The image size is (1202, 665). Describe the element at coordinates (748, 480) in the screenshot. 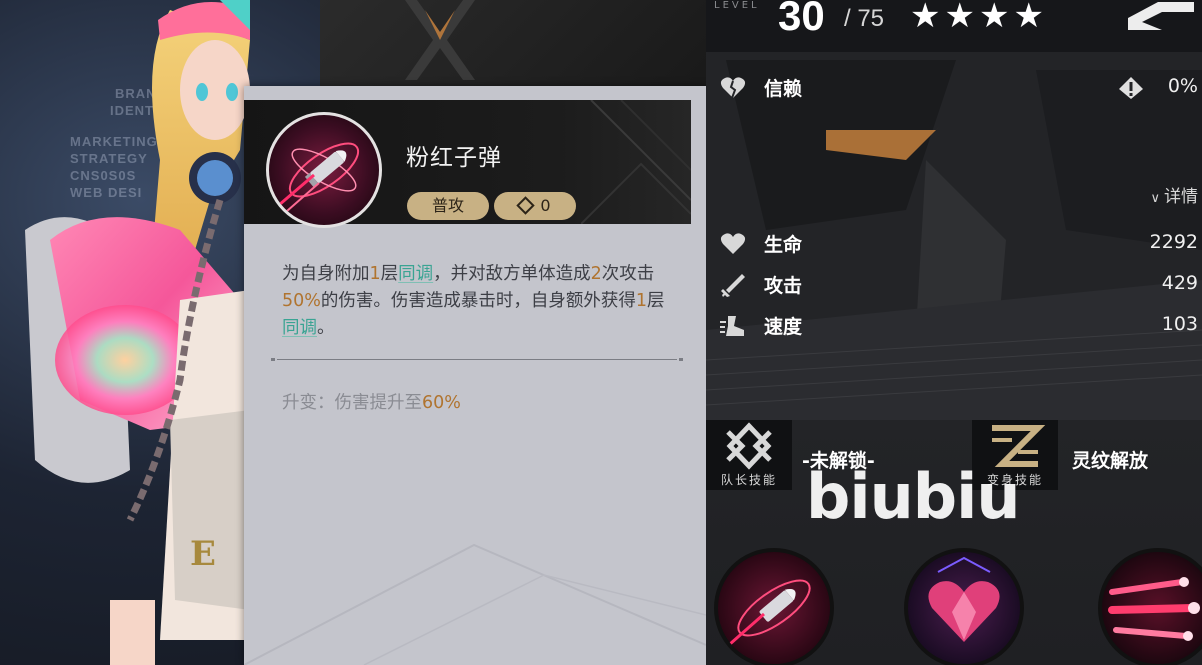

I see `leader-skill-caption: 队长技能` at that location.